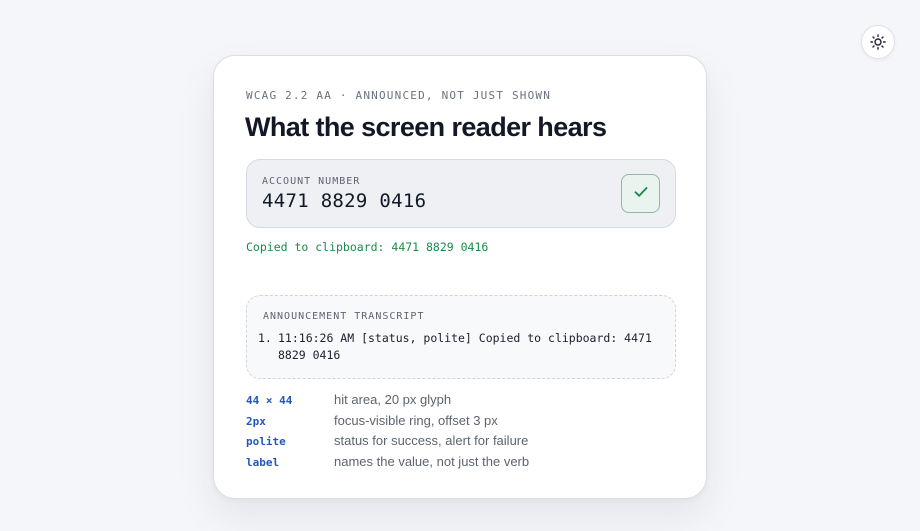 This screenshot has width=920, height=531. What do you see at coordinates (269, 400) in the screenshot?
I see `spec-key: 44 × 44` at bounding box center [269, 400].